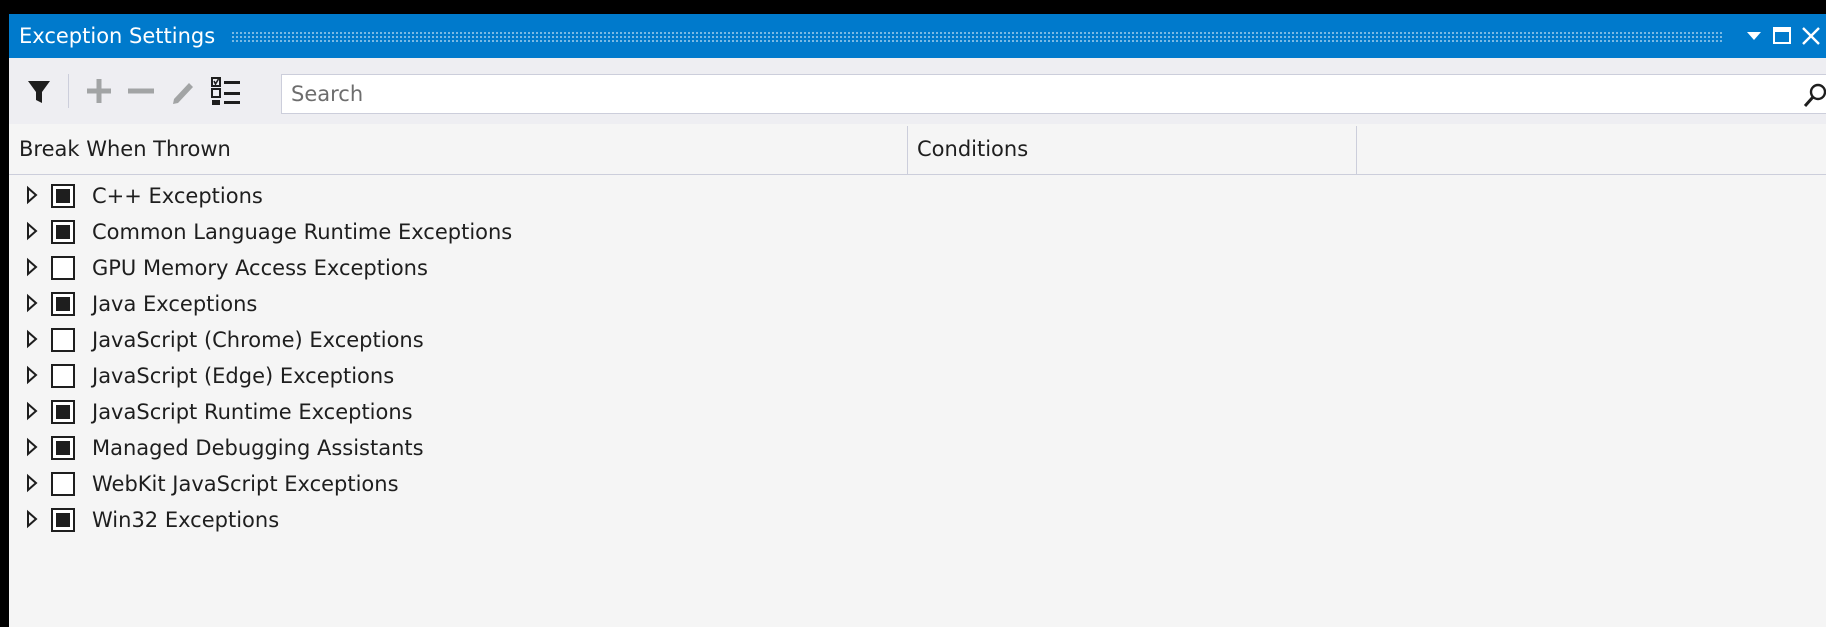  I want to click on restore-defaults-icon, so click(226, 91).